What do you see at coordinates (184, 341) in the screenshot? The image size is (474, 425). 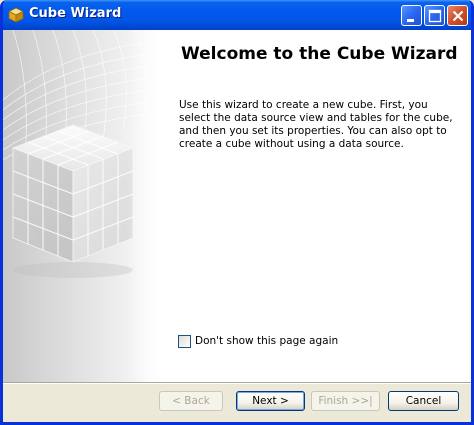 I see `dont-show-checkbox` at bounding box center [184, 341].